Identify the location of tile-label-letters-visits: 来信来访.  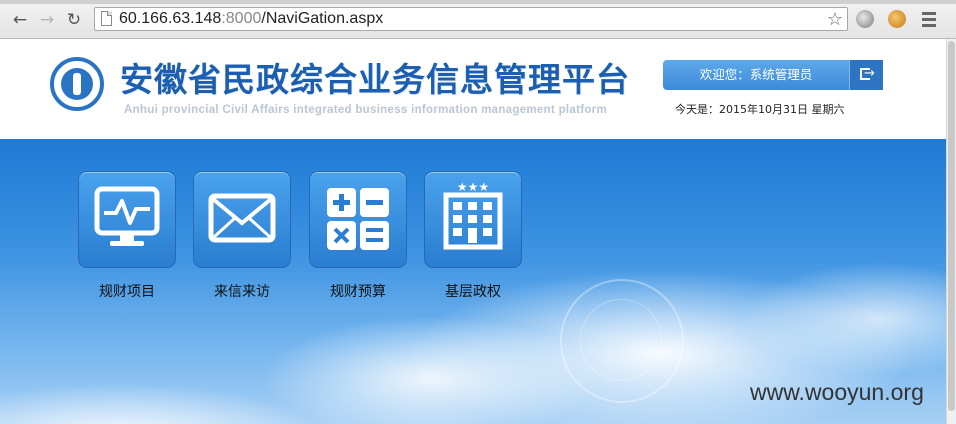
(242, 291).